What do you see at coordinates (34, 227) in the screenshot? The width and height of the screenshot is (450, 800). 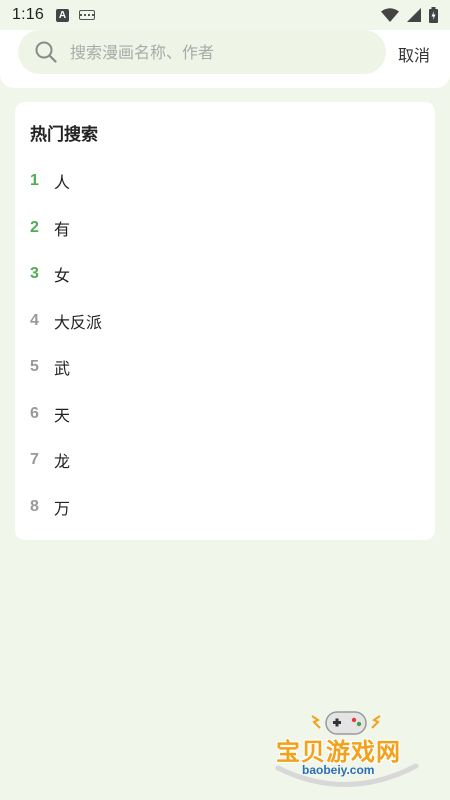 I see `rank-number: 2` at bounding box center [34, 227].